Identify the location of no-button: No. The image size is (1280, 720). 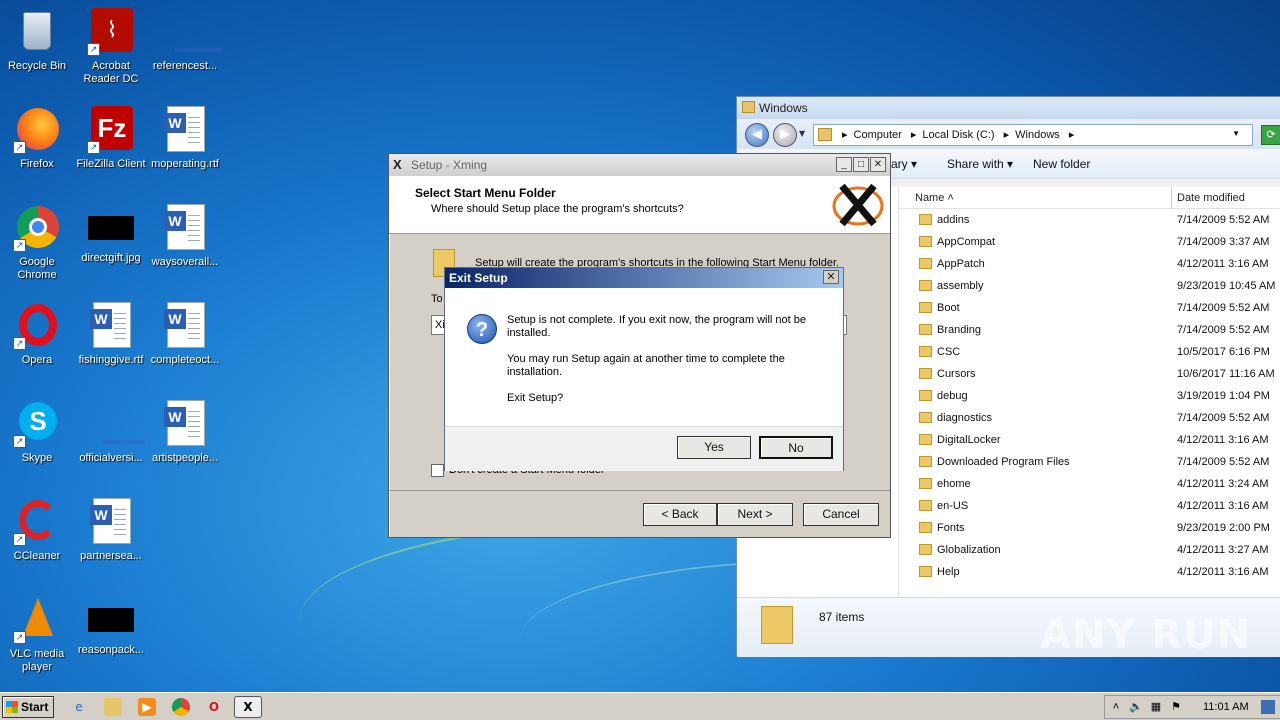
(796, 447).